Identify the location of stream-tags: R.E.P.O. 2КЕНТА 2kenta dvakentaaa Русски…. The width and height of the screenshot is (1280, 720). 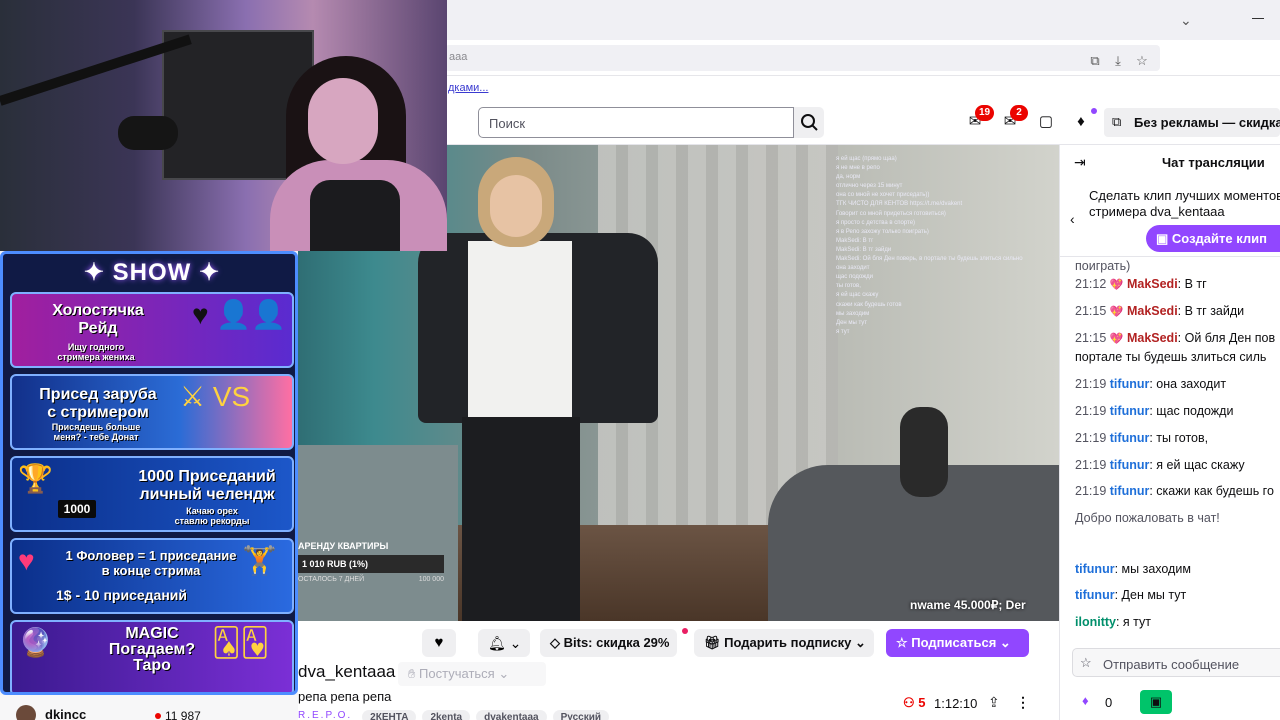
(454, 715).